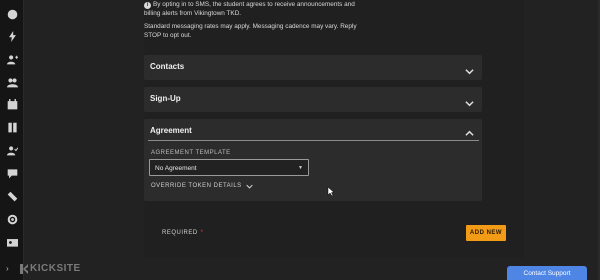 The image size is (600, 280). I want to click on users-icon, so click(12, 82).